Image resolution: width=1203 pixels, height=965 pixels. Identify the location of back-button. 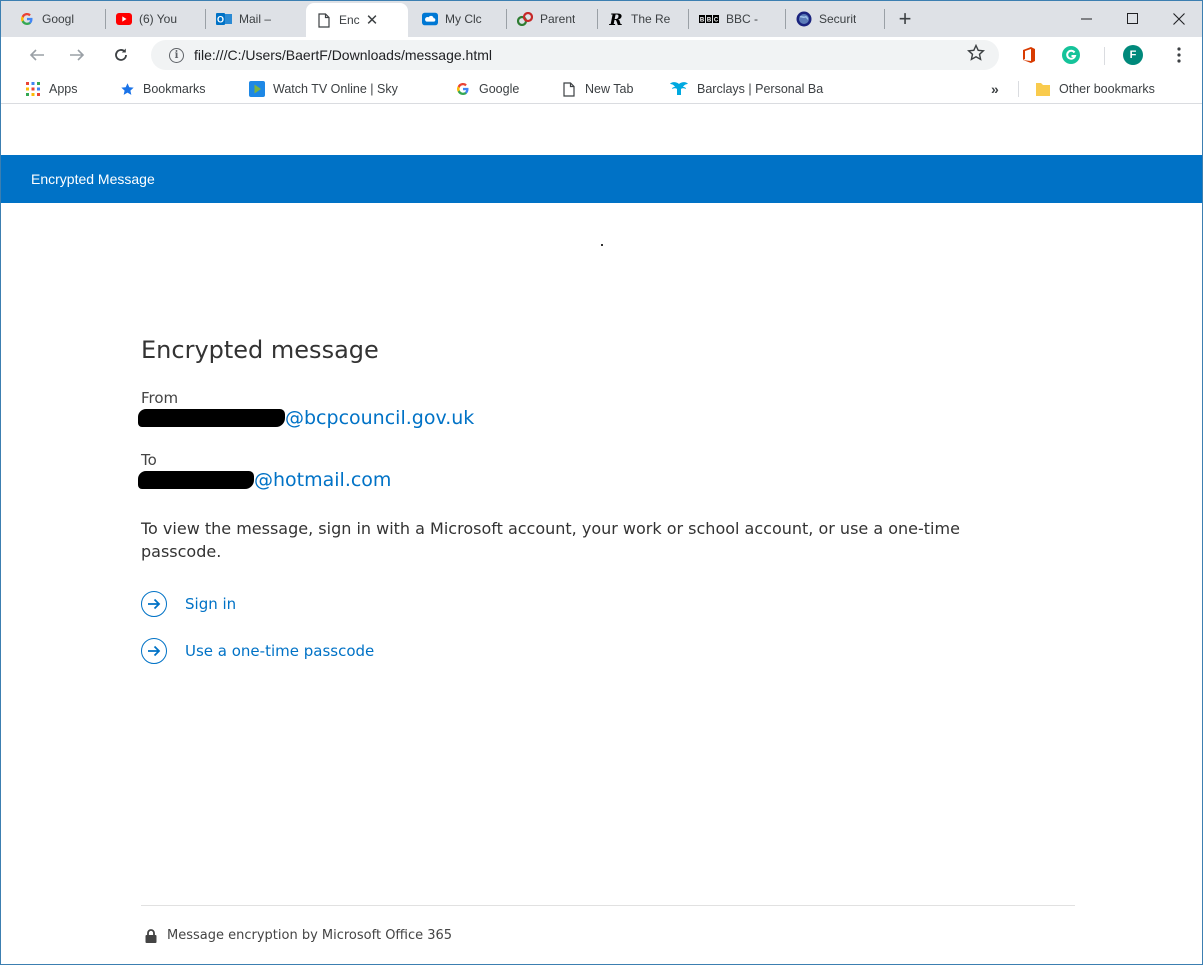
(37, 55).